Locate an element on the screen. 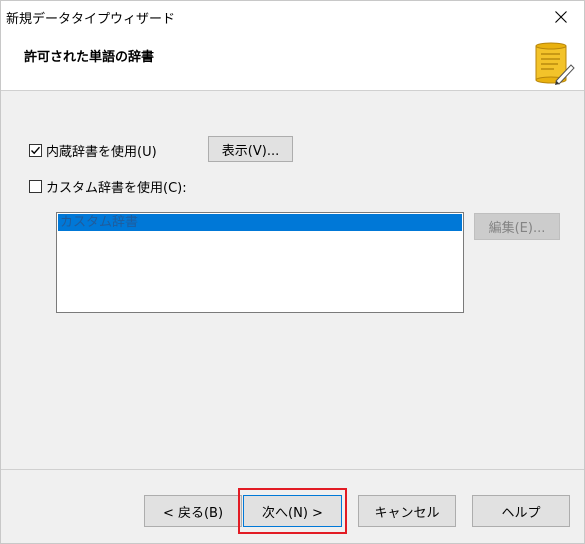  builtin-dict-check is located at coordinates (35, 150).